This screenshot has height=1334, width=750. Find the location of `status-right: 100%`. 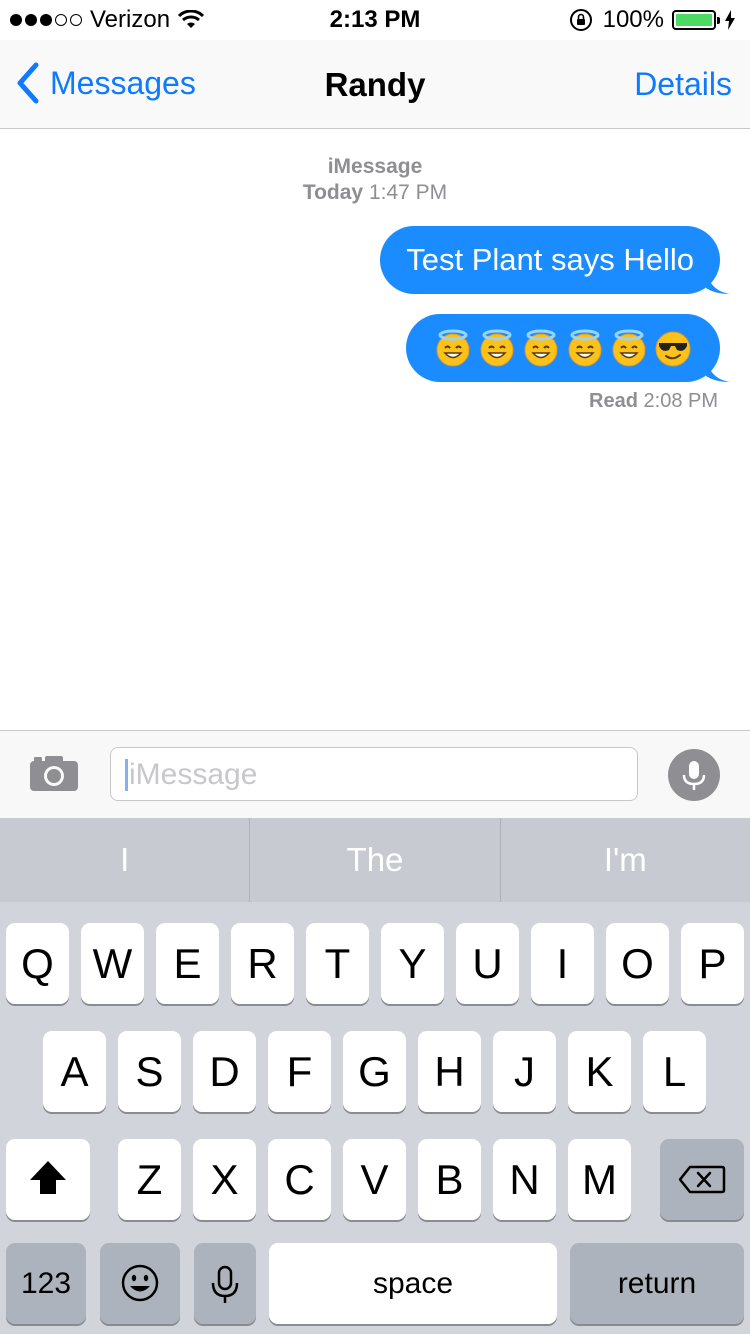

status-right: 100% is located at coordinates (652, 20).